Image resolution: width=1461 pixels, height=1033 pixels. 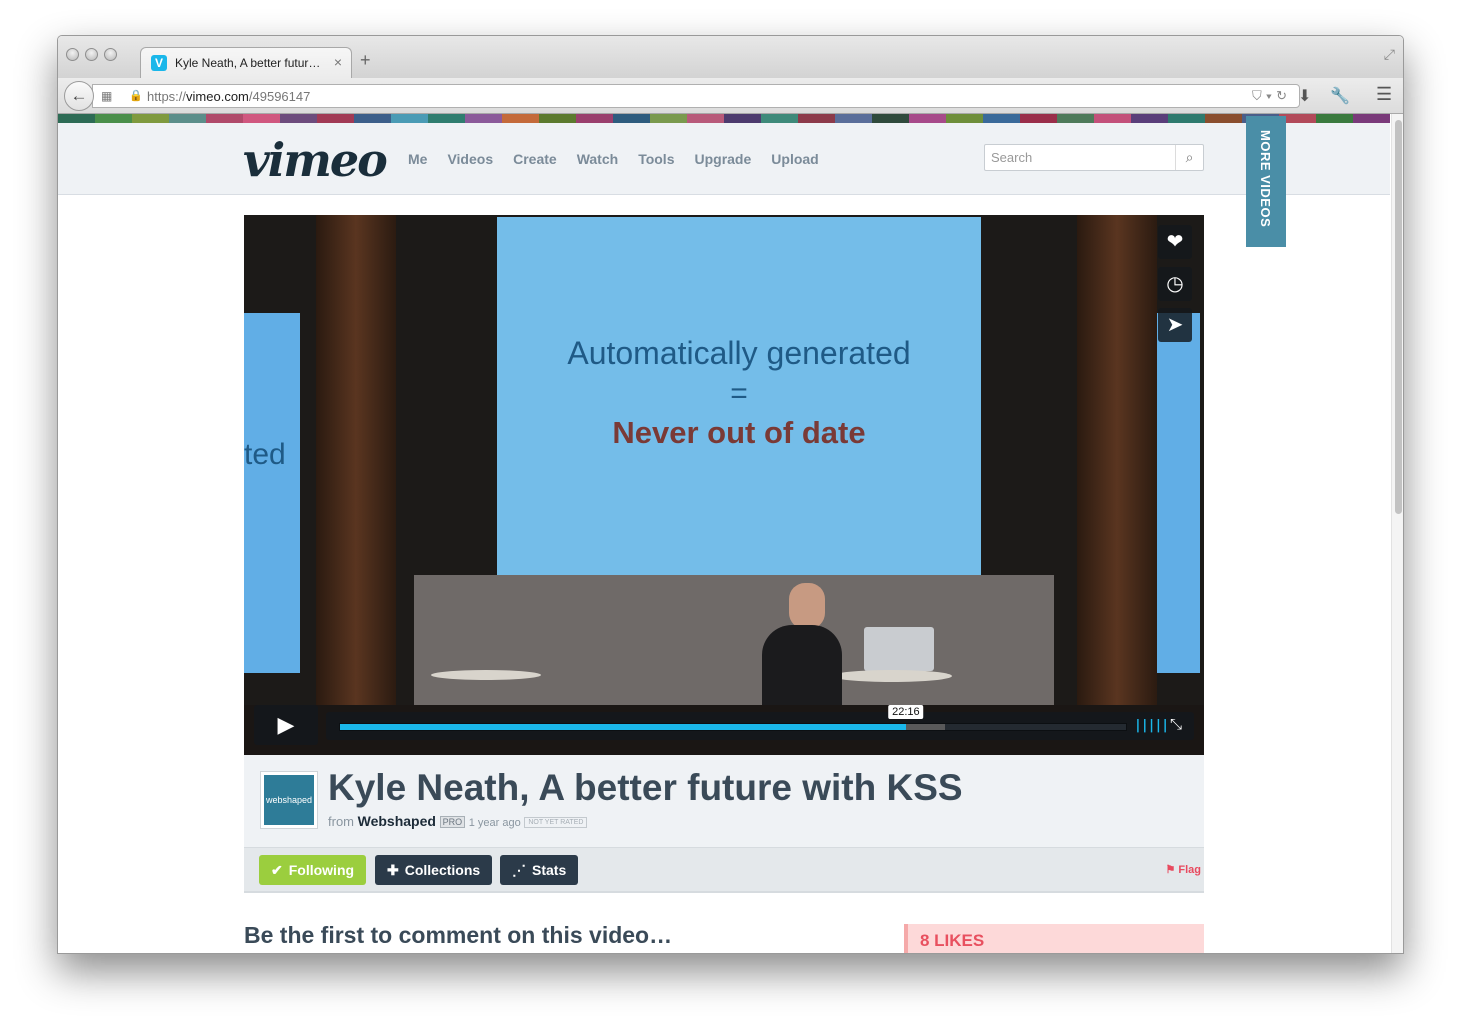 What do you see at coordinates (1283, 95) in the screenshot?
I see `reload-icon: ↻` at bounding box center [1283, 95].